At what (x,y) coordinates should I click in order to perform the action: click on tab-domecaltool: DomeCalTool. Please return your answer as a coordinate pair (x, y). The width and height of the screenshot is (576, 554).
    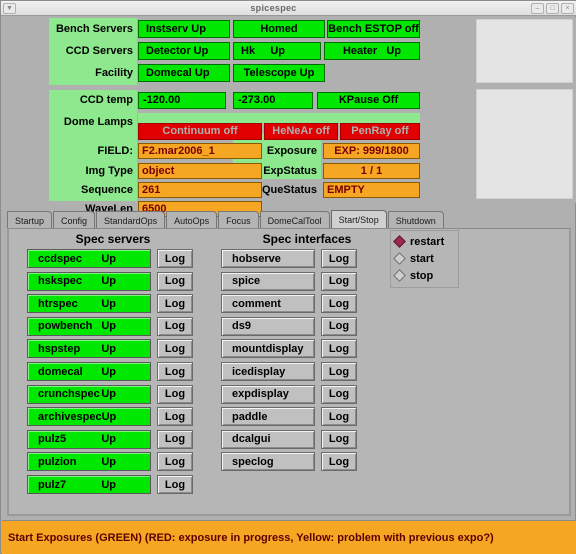
    Looking at the image, I should click on (294, 220).